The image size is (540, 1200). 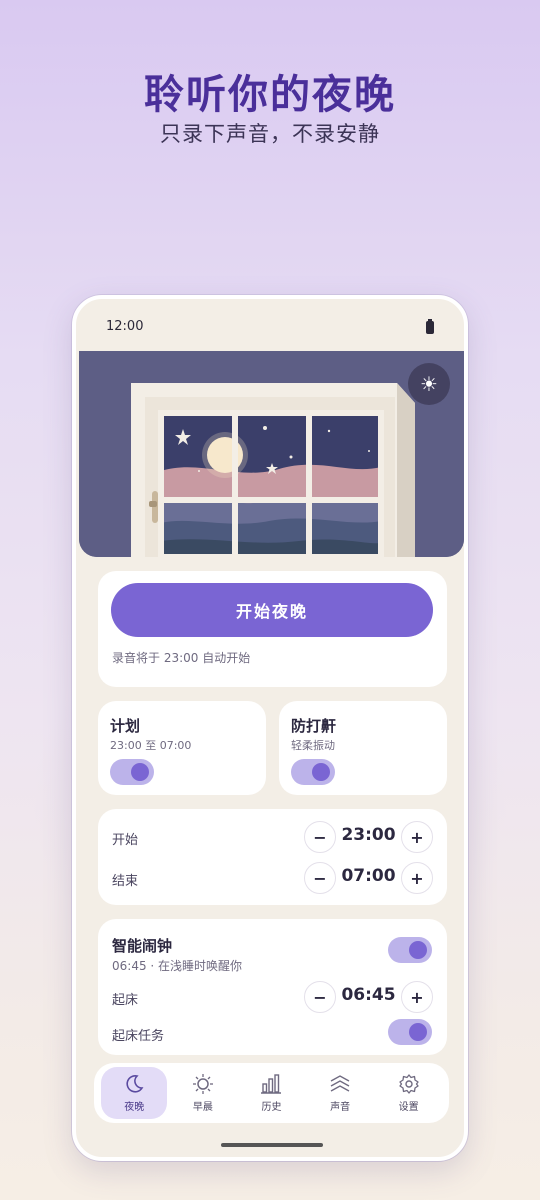 I want to click on status-time: 12:00, so click(x=125, y=326).